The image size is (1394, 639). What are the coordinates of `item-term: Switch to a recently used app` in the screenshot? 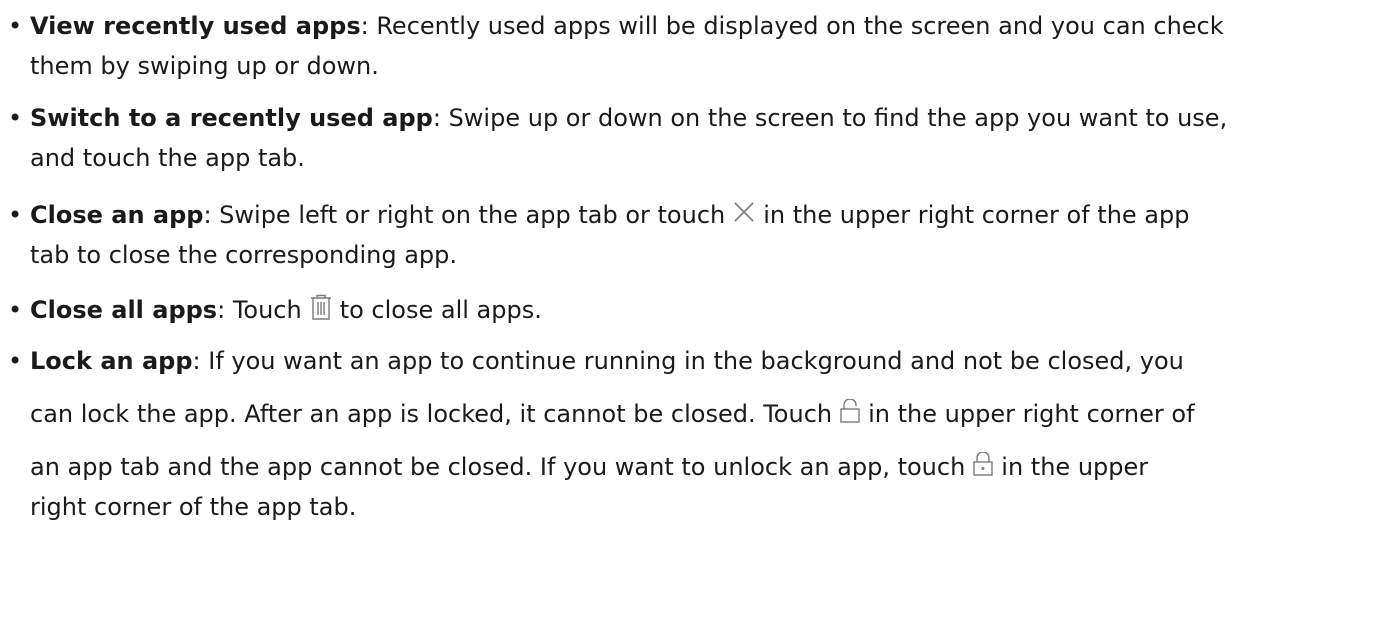 It's located at (231, 118).